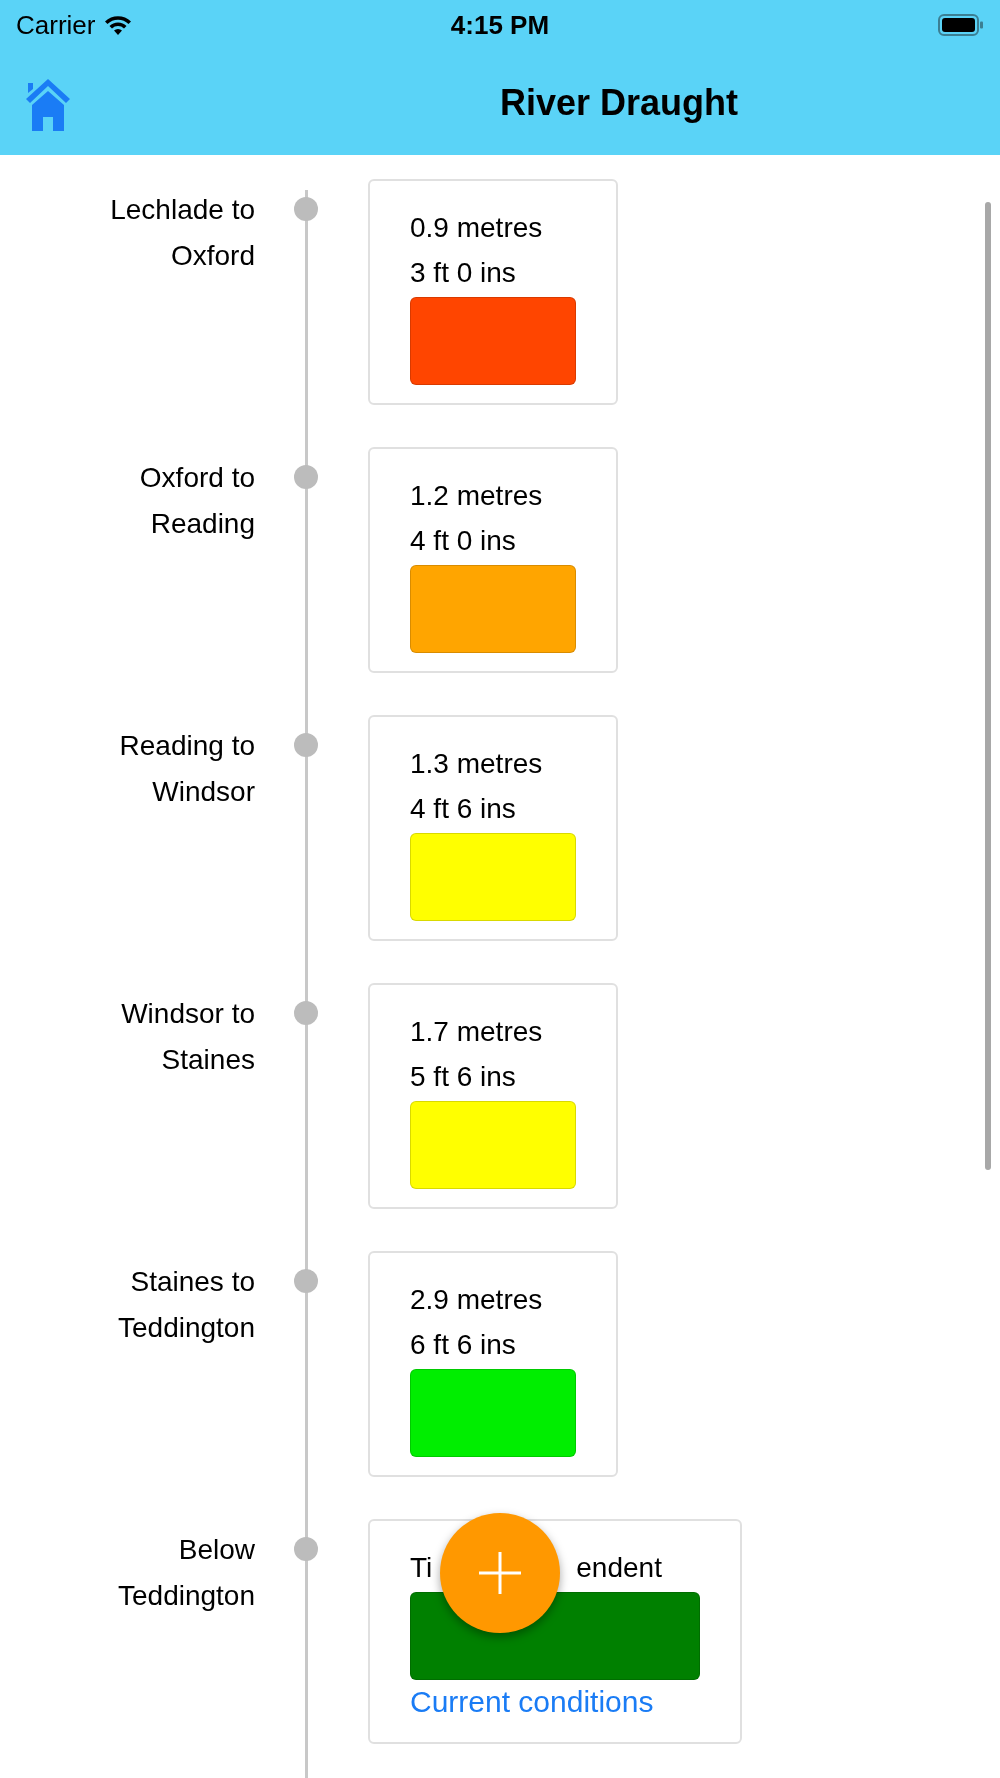 Image resolution: width=1000 pixels, height=1778 pixels. Describe the element at coordinates (500, 25) in the screenshot. I see `status-time: 4:15 PM` at that location.